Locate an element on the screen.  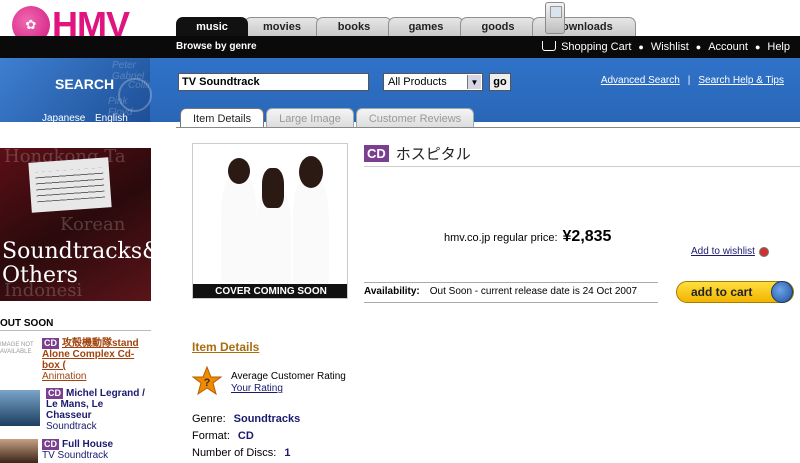
tab-item-details: Item Details is located at coordinates (222, 118).